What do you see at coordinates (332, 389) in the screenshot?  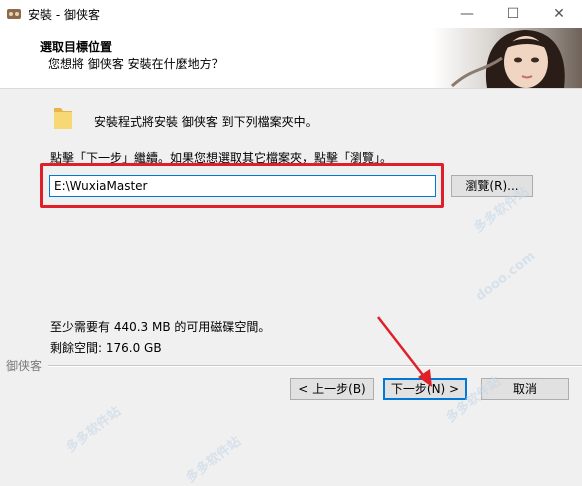 I see `back-button: < 上一步(B)` at bounding box center [332, 389].